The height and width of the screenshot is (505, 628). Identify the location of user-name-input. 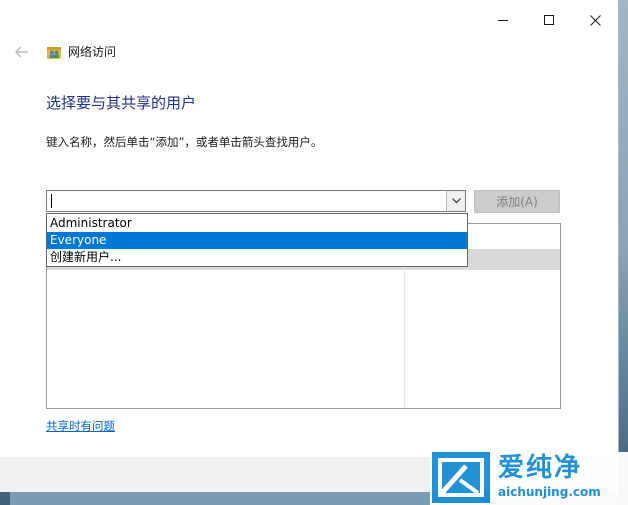
(249, 201).